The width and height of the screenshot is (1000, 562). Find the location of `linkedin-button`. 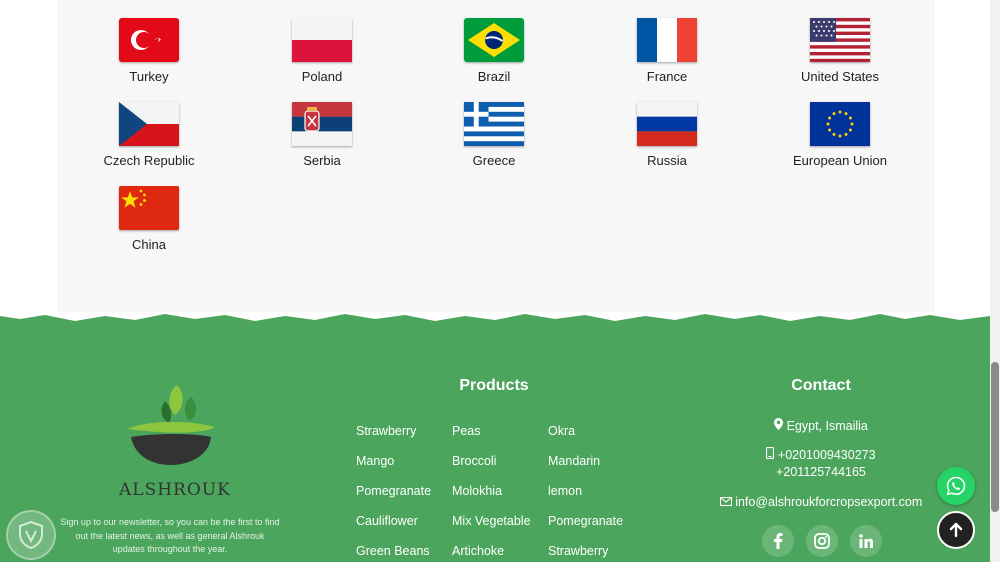

linkedin-button is located at coordinates (866, 541).